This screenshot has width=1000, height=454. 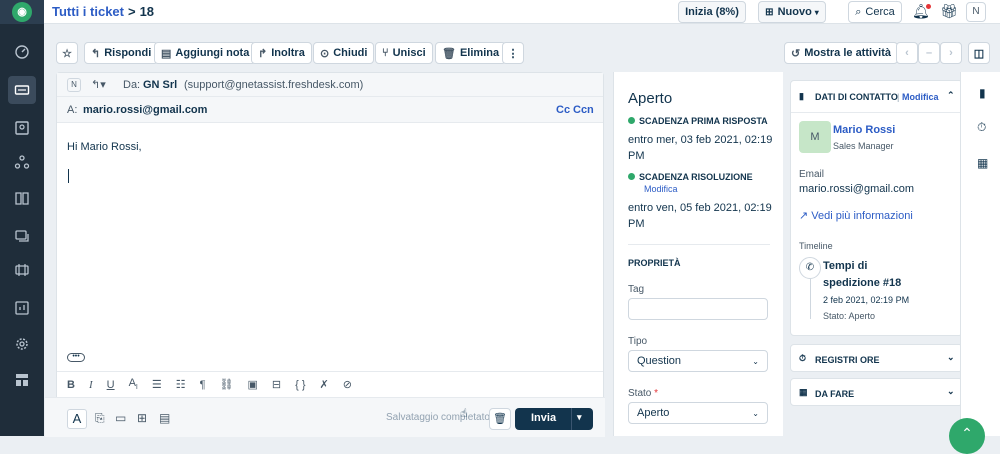 What do you see at coordinates (98, 84) in the screenshot?
I see `reply-type-dropdown-icon: ↰▾` at bounding box center [98, 84].